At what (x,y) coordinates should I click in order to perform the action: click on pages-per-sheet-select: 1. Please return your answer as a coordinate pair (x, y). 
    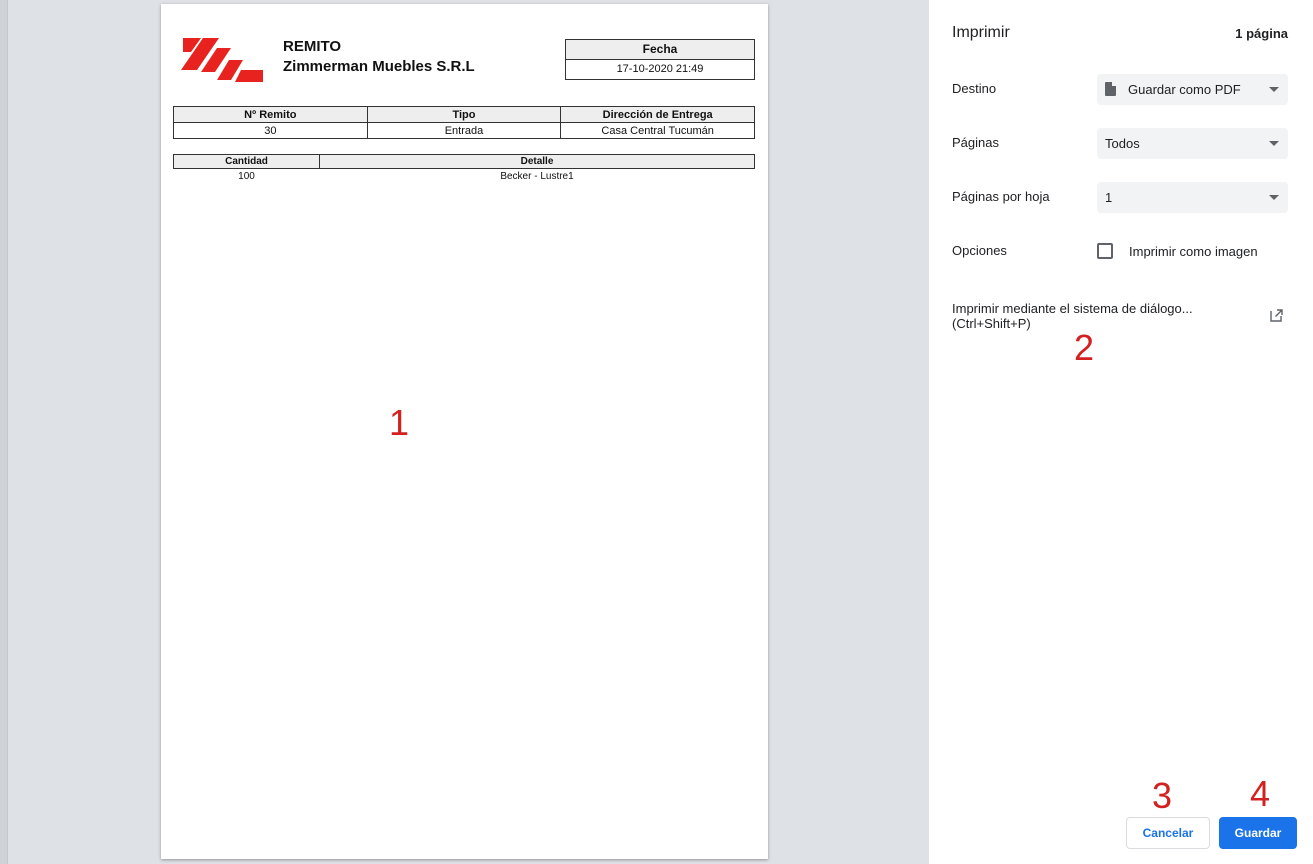
    Looking at the image, I should click on (1192, 197).